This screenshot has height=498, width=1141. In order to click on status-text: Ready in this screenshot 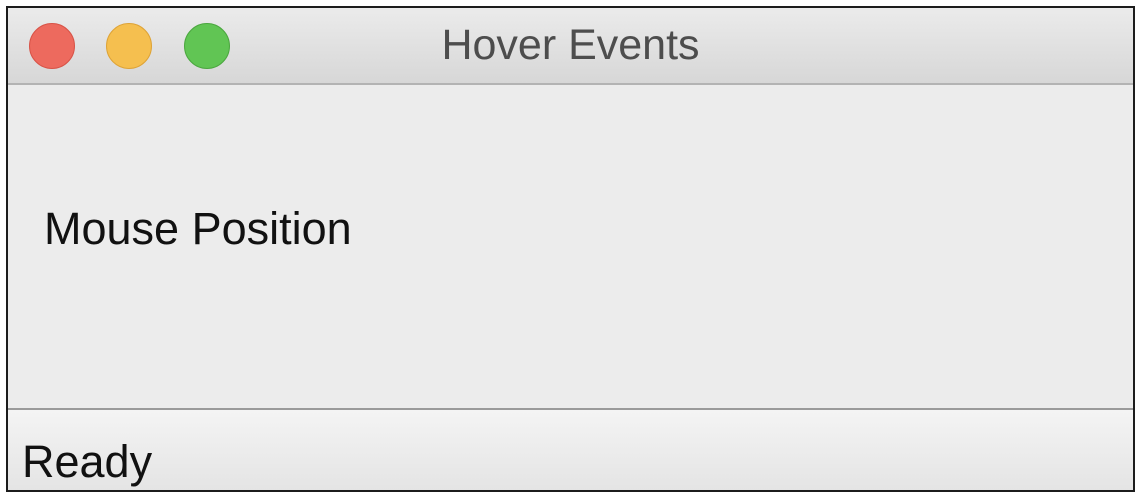, I will do `click(87, 461)`.